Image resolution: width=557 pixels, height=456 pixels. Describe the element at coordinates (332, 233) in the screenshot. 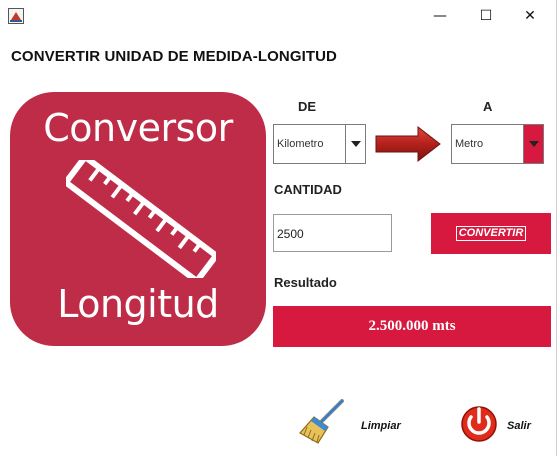

I see `quantity-input: 2500` at that location.